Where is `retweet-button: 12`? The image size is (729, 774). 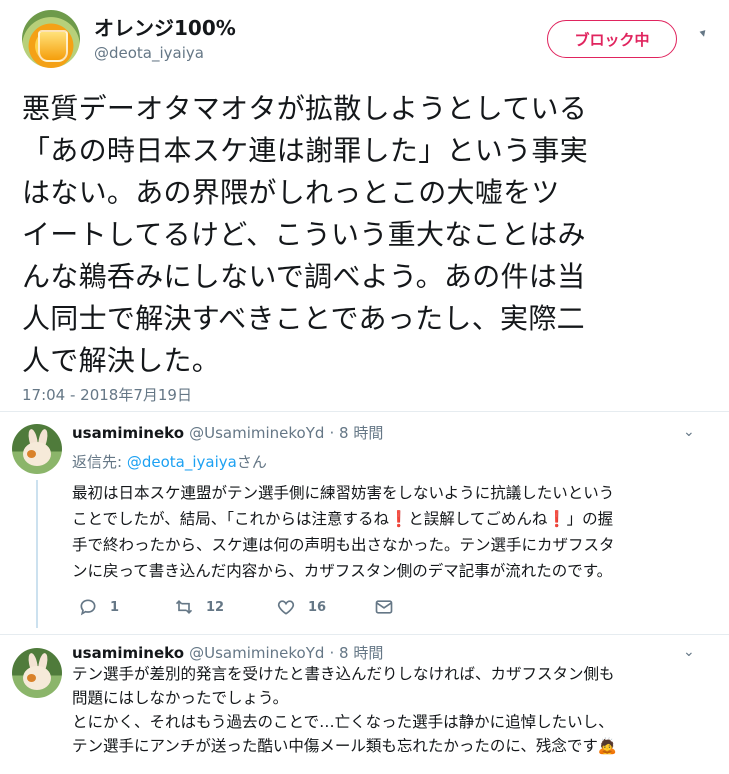 retweet-button: 12 is located at coordinates (199, 607).